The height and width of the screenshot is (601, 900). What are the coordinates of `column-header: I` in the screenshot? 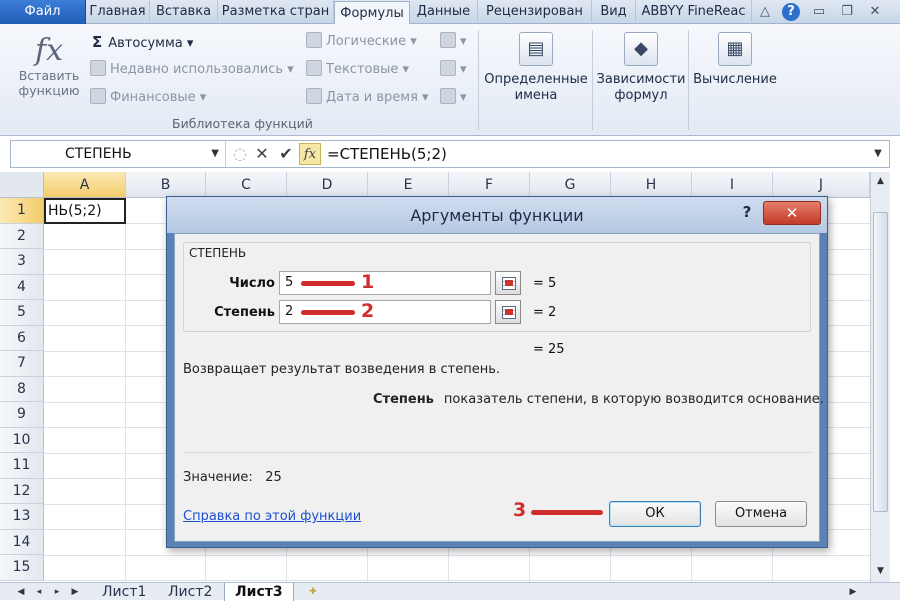 It's located at (732, 185).